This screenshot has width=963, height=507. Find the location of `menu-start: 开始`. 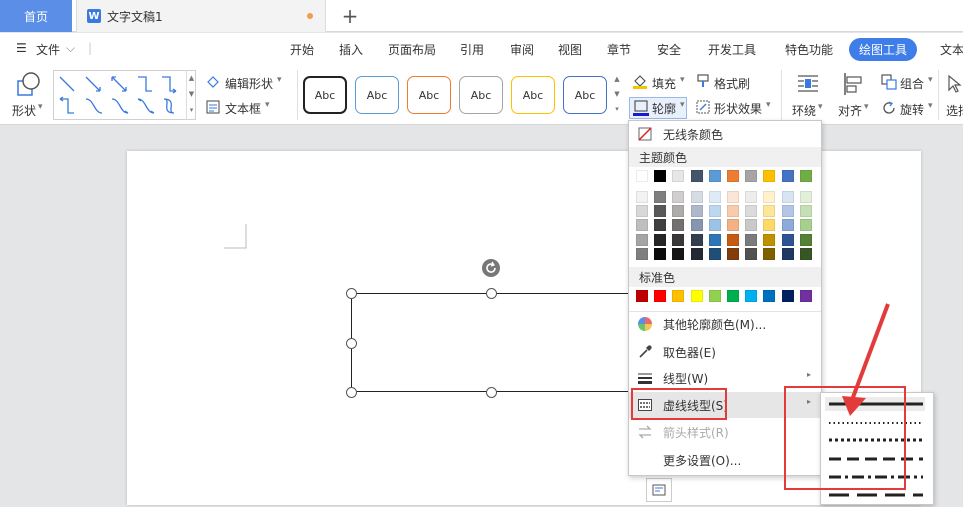

menu-start: 开始 is located at coordinates (302, 49).